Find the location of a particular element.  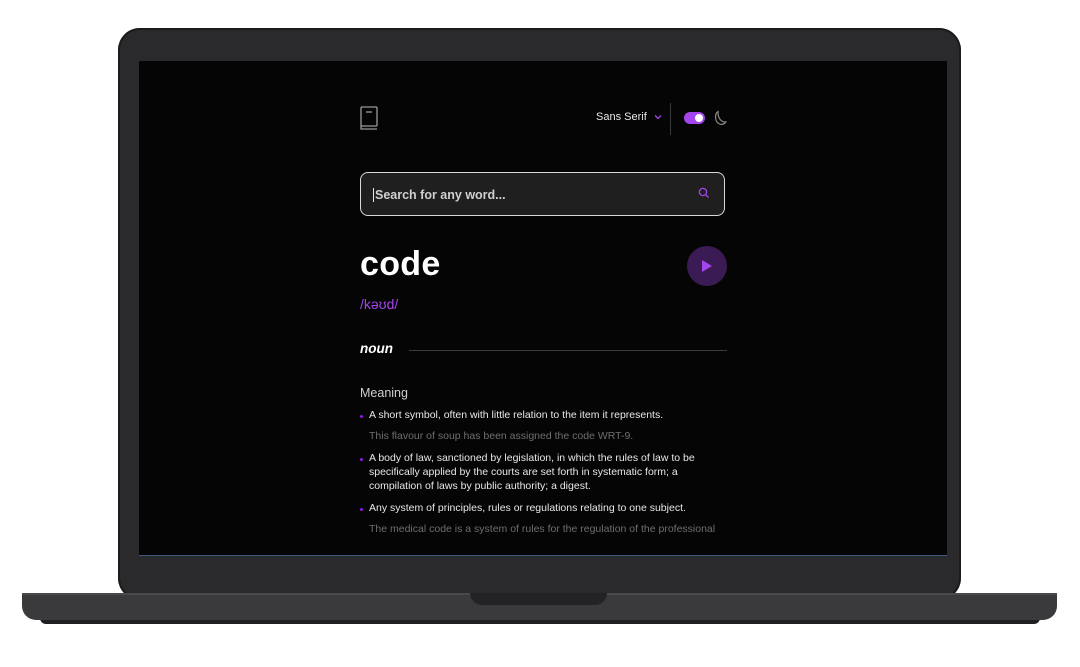

meaning-heading: Meaning is located at coordinates (384, 393).